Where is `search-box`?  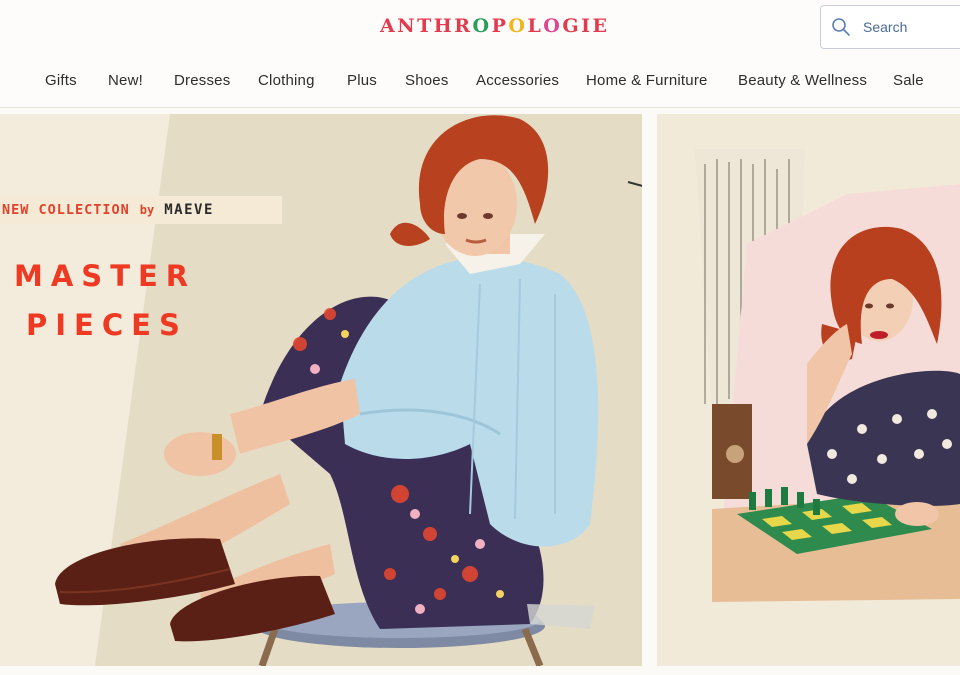
search-box is located at coordinates (890, 27).